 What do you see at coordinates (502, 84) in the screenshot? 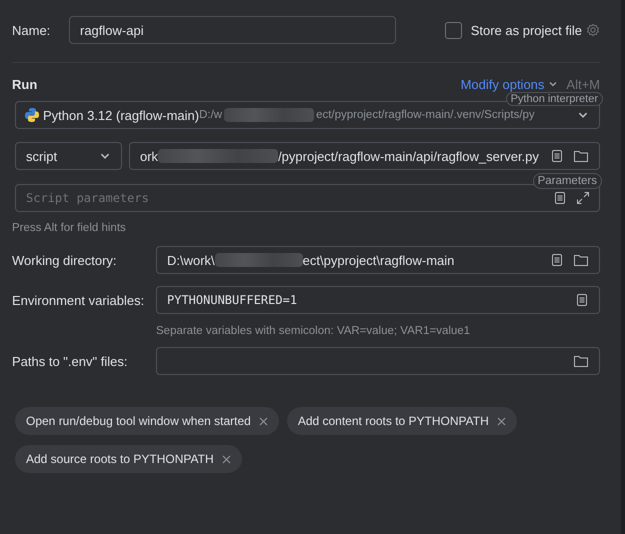
I see `modify-options-link: Modify options` at bounding box center [502, 84].